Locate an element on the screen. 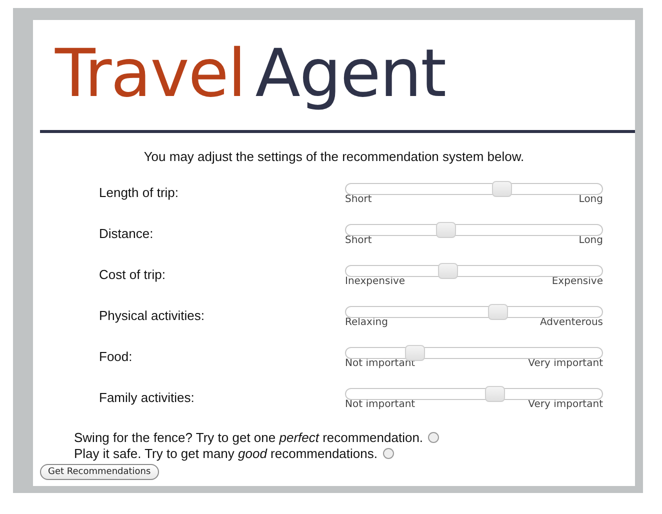  strategy-label: Swing for the fence? Try to get one perfect recommendation. is located at coordinates (249, 437).